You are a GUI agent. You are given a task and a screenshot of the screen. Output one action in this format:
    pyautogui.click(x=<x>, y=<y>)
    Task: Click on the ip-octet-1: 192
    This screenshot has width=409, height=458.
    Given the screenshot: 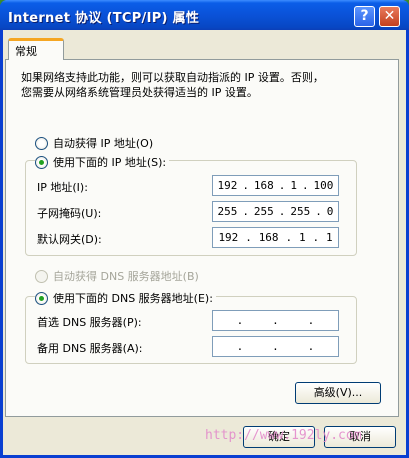 What is the action you would take?
    pyautogui.click(x=227, y=185)
    